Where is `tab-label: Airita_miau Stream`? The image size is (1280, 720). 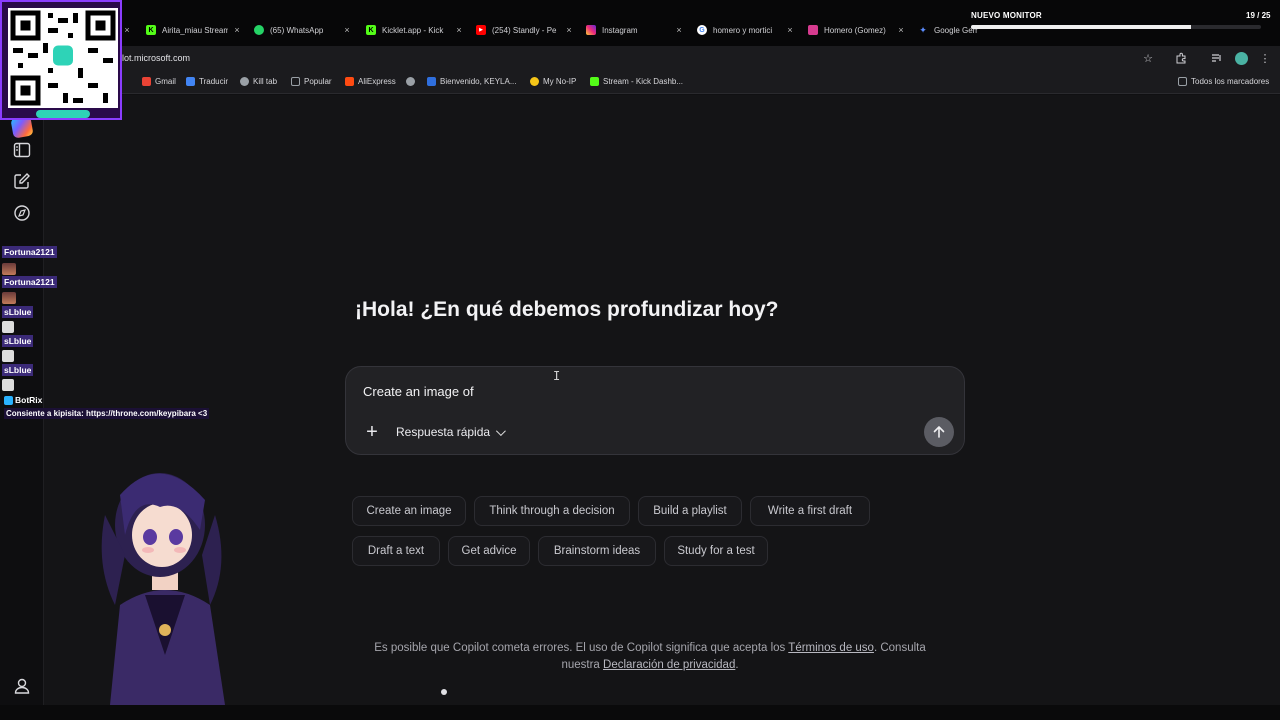
tab-label: Airita_miau Stream is located at coordinates (195, 30).